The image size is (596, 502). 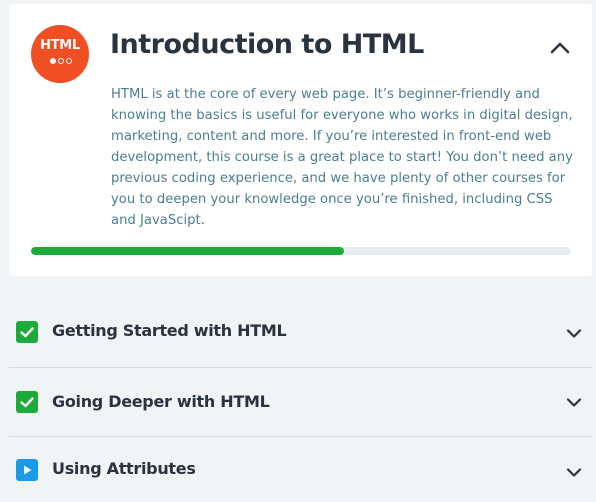 I want to click on collapse-button, so click(x=560, y=48).